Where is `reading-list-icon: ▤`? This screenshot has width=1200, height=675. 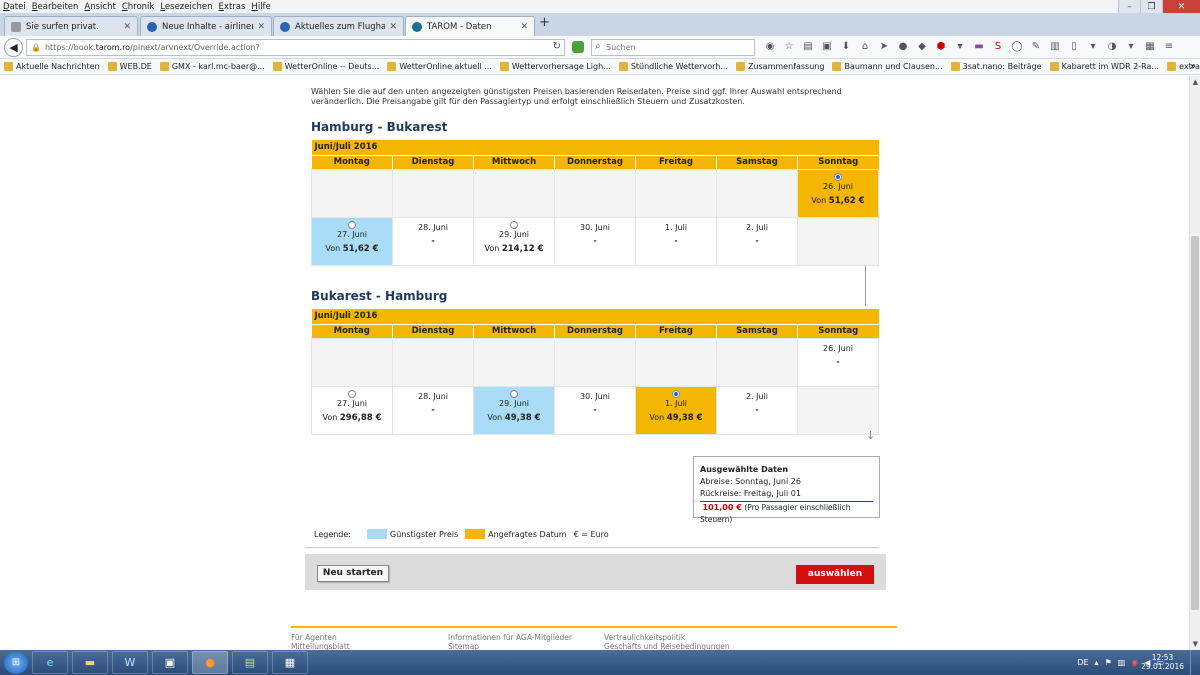 reading-list-icon: ▤ is located at coordinates (808, 47).